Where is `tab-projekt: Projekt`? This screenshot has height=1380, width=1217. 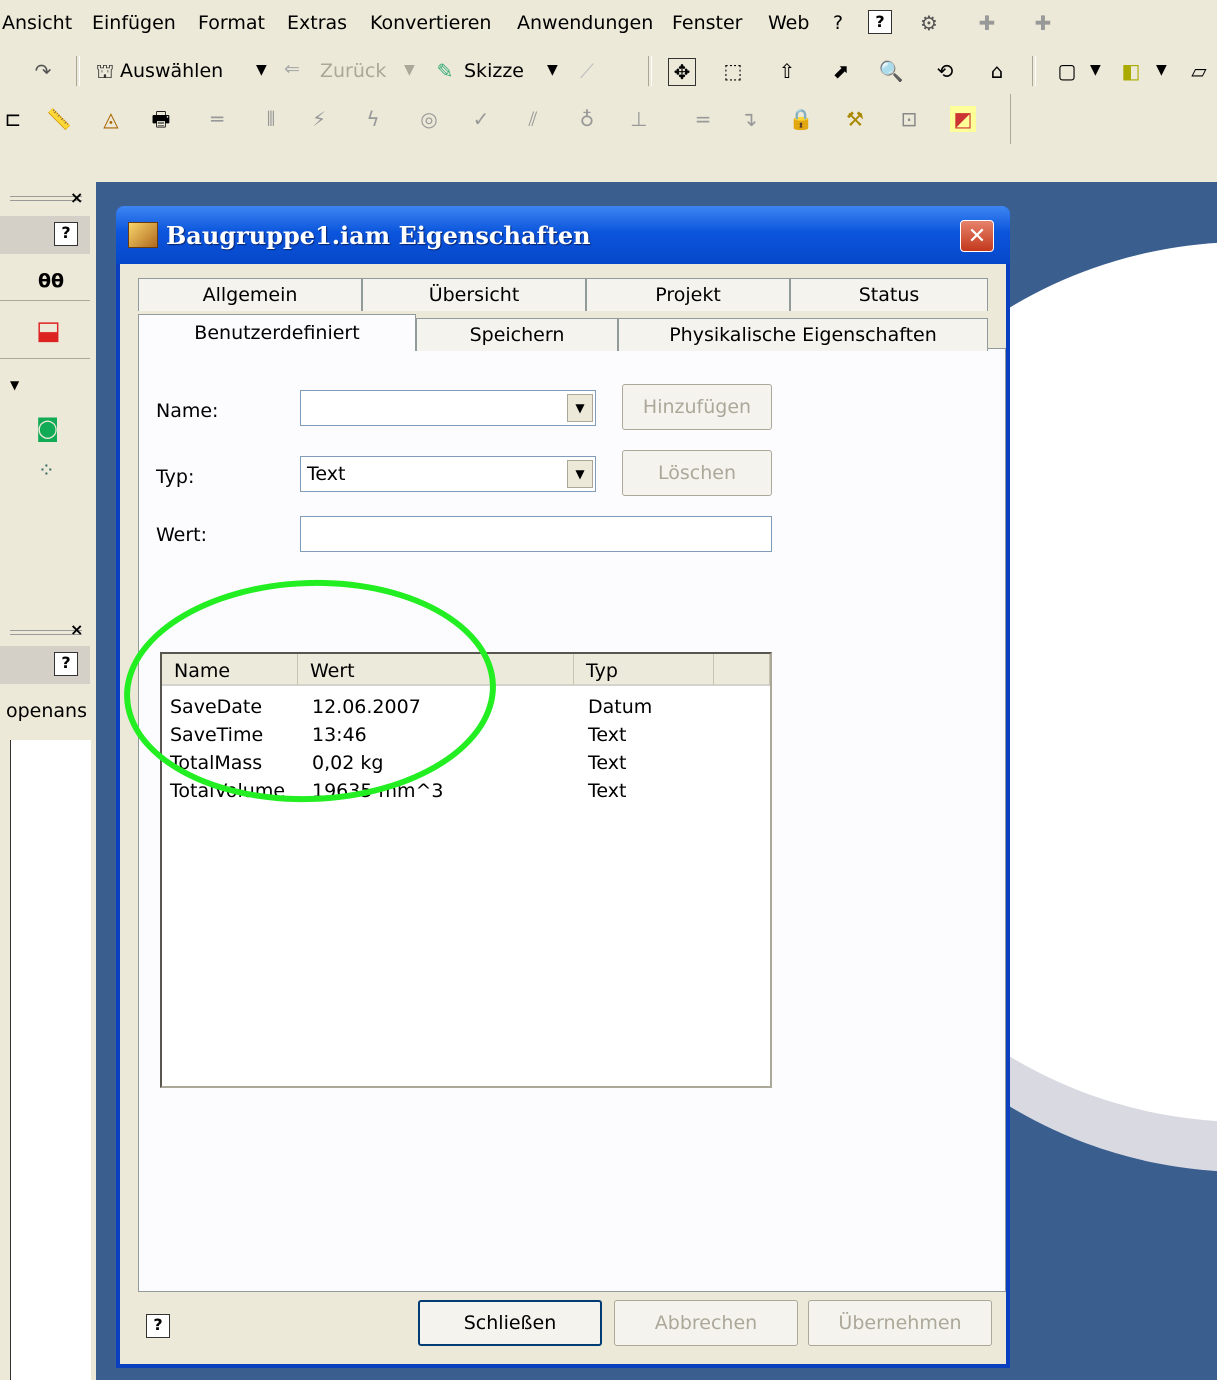
tab-projekt: Projekt is located at coordinates (688, 294).